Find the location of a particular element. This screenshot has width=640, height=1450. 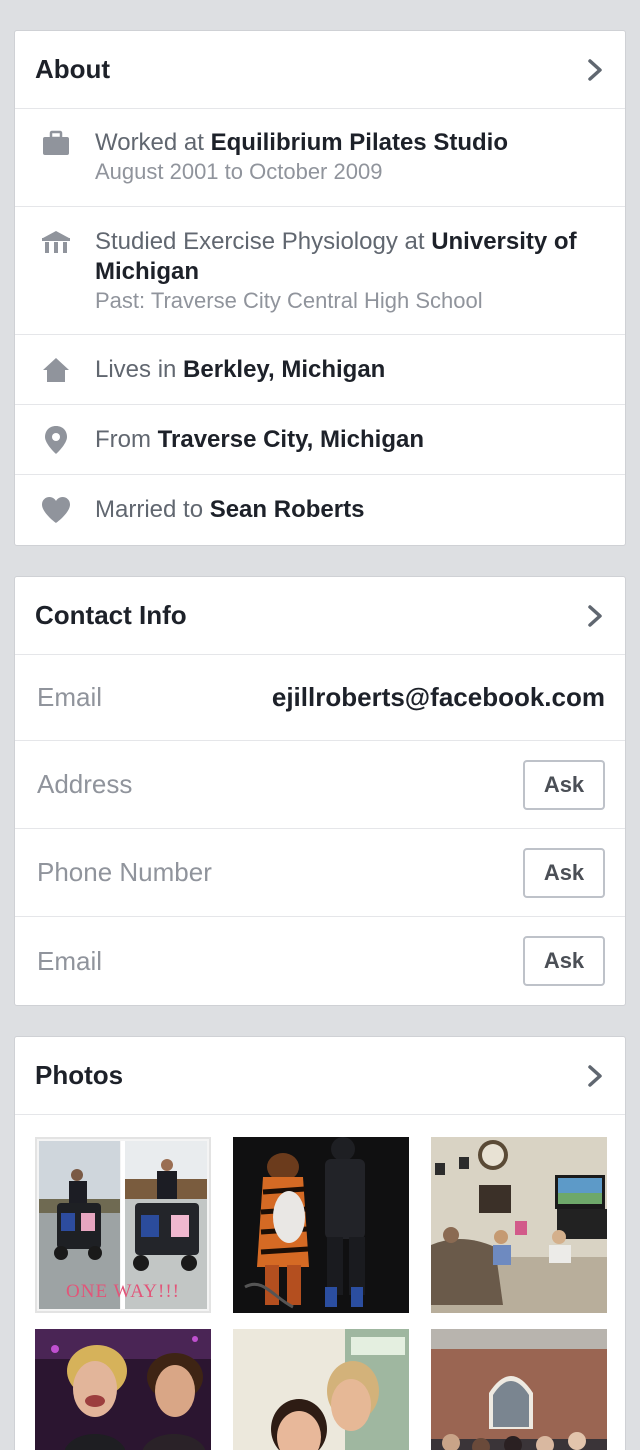

about-married-row: Married to Sean Roberts is located at coordinates (320, 510).